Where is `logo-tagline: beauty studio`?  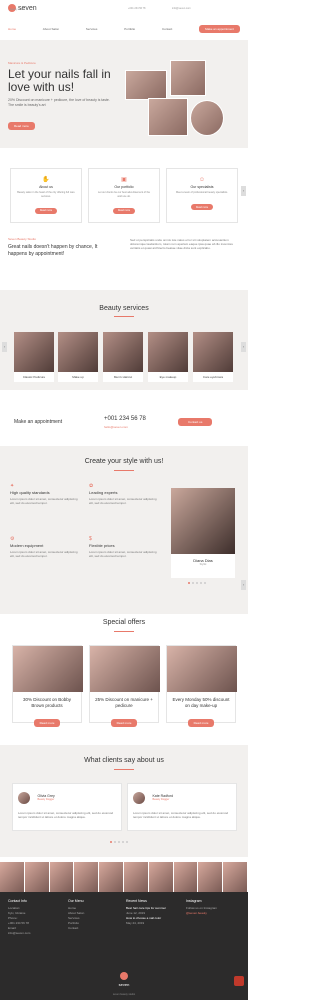 logo-tagline: beauty studio is located at coordinates (17, 9).